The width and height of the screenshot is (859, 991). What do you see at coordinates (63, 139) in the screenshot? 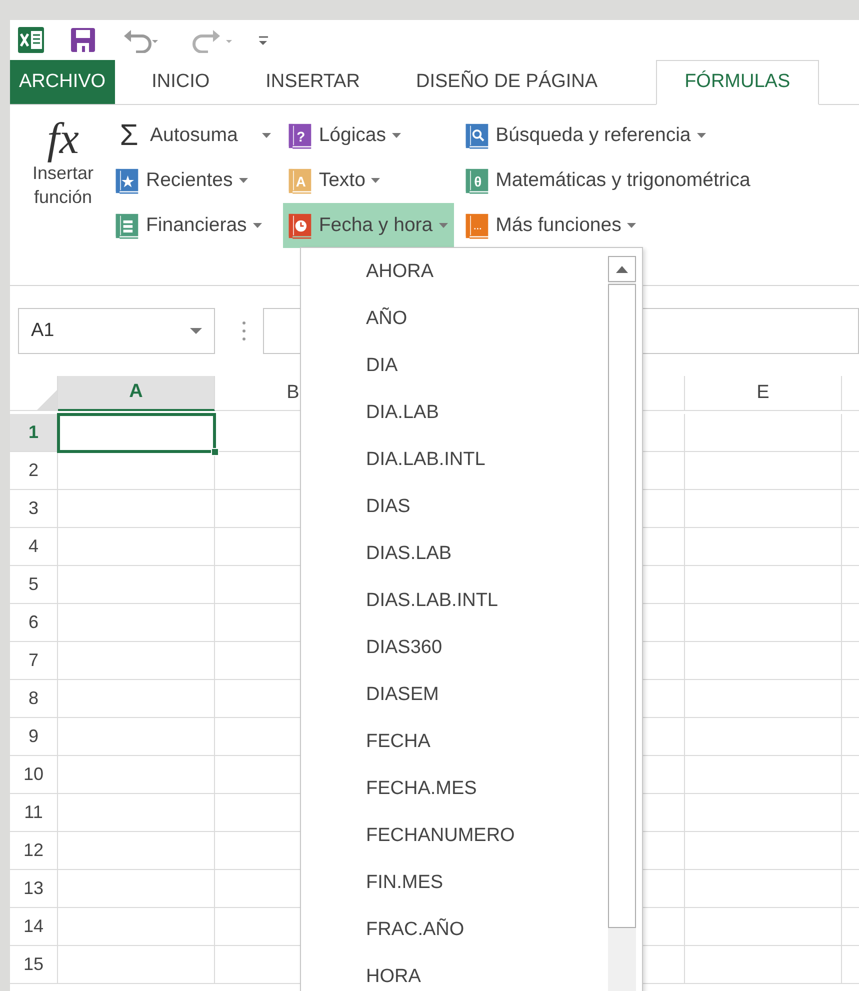
I see `function-icon: fx` at bounding box center [63, 139].